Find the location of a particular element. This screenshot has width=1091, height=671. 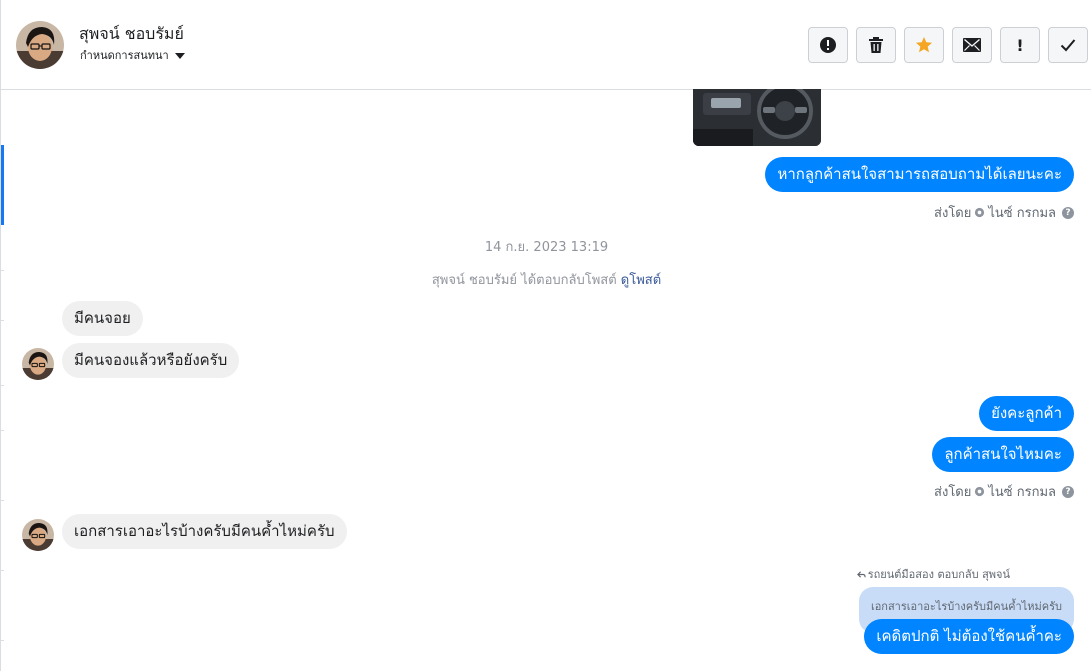

outgoing-message: ยังคะลูกค้า is located at coordinates (1026, 413).